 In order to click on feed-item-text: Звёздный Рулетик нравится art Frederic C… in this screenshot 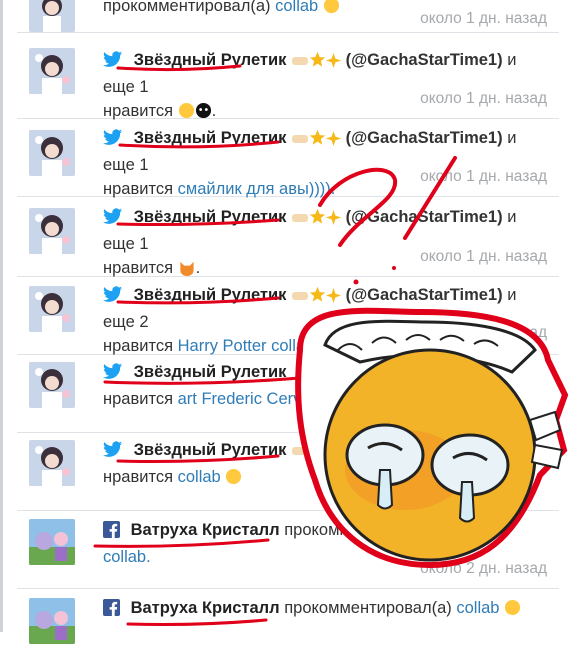, I will do `click(326, 385)`.